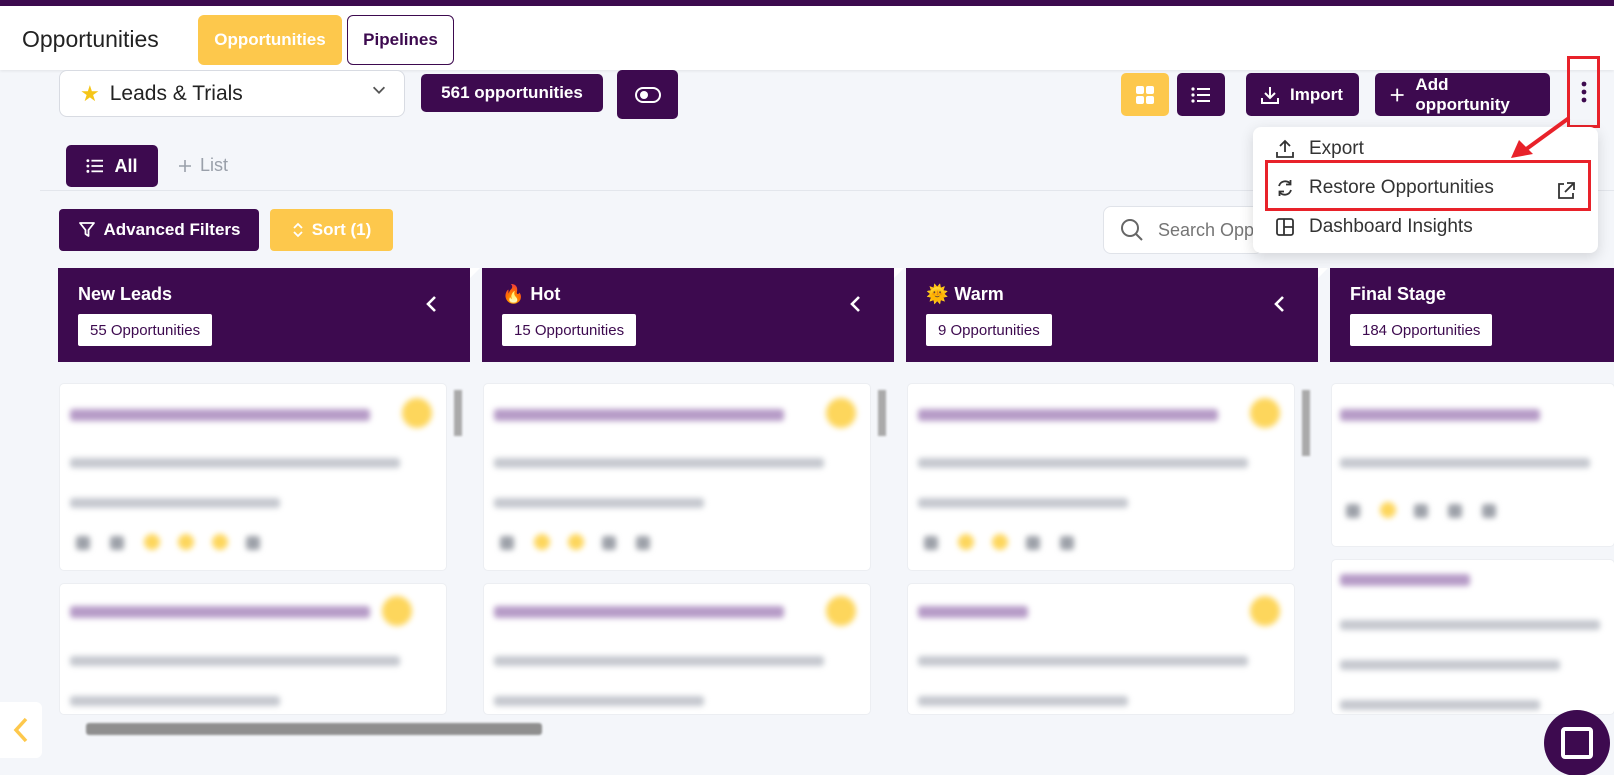  What do you see at coordinates (979, 294) in the screenshot?
I see `stage-name-text: Warm` at bounding box center [979, 294].